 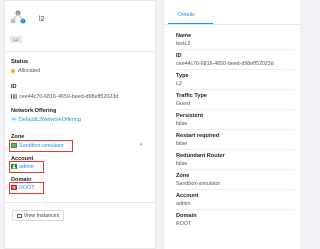 What do you see at coordinates (183, 204) in the screenshot?
I see `detail-value: admin` at bounding box center [183, 204].